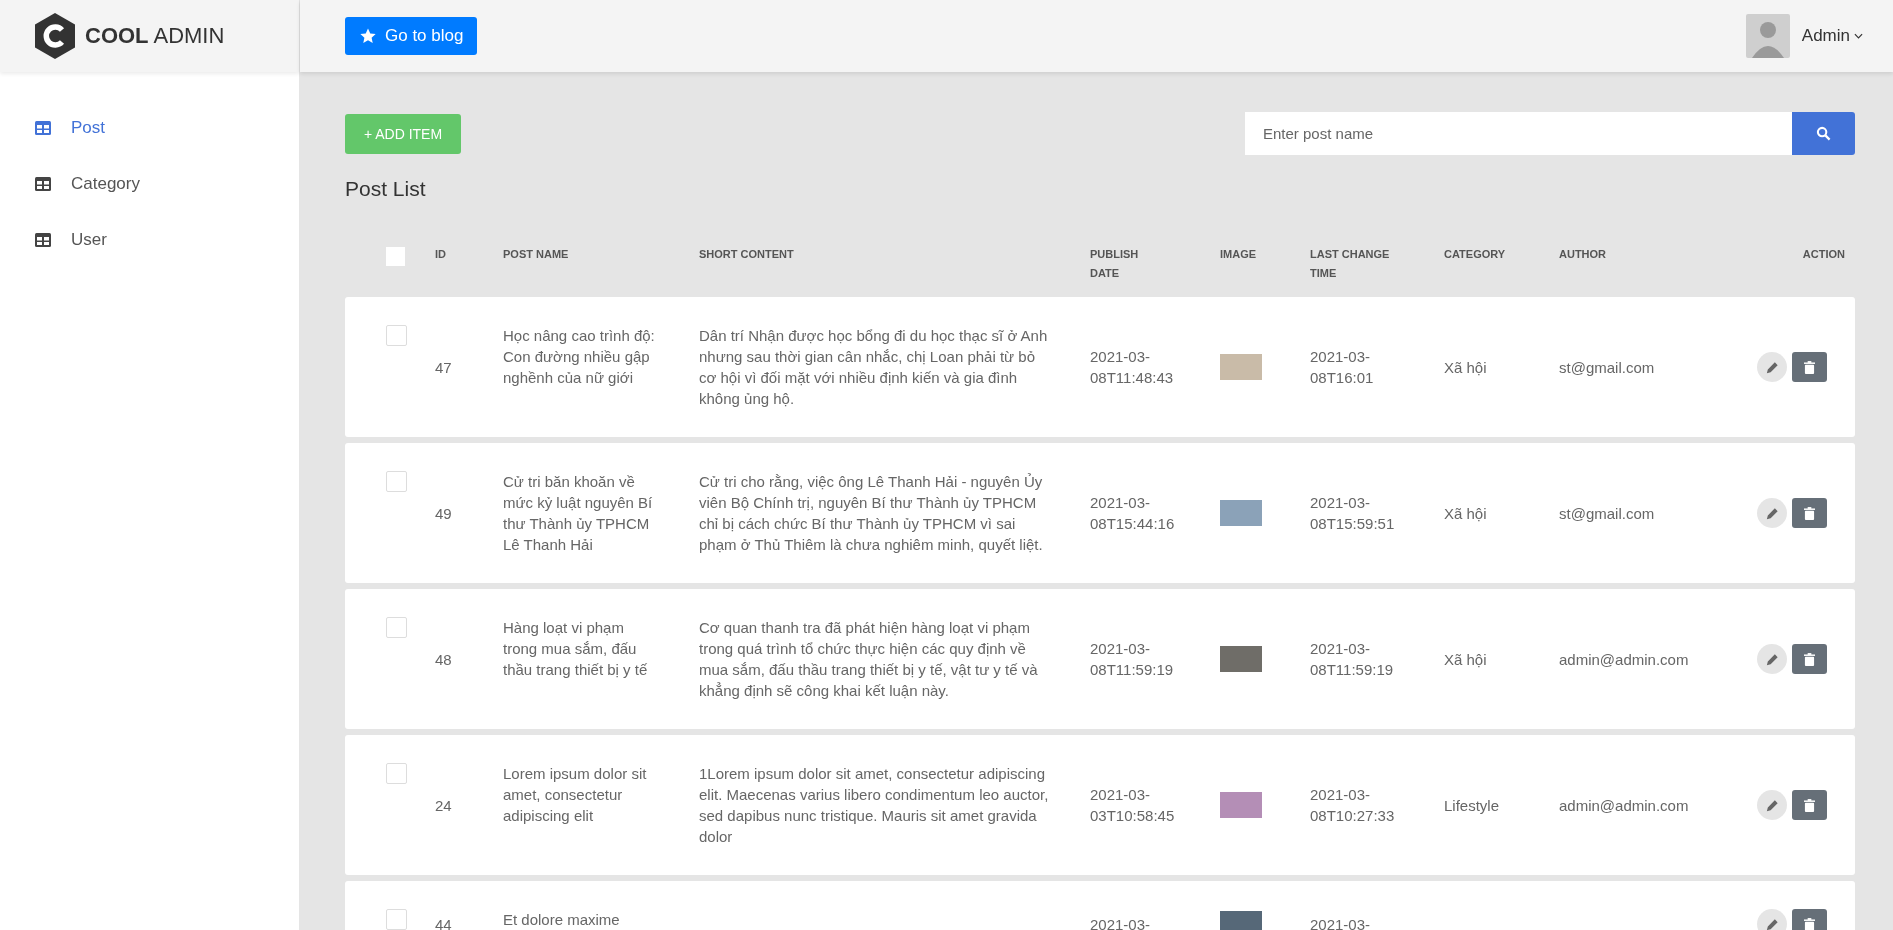  Describe the element at coordinates (1132, 805) in the screenshot. I see `table-cell: 2021-03-03T10:58:45` at that location.